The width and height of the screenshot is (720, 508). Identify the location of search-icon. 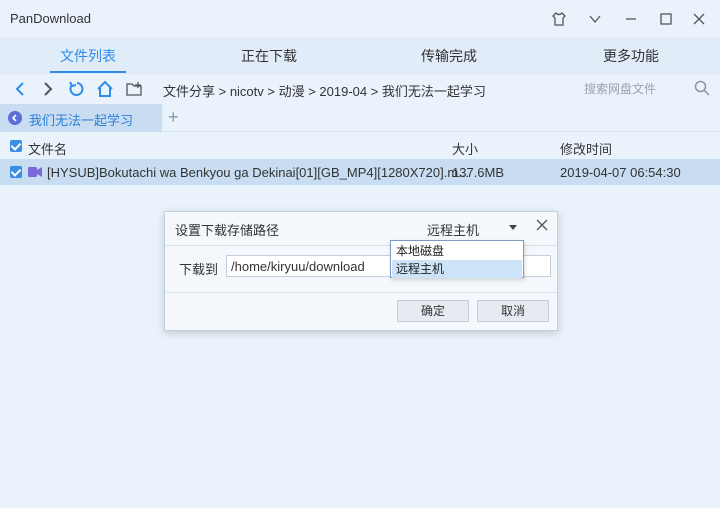
(702, 89).